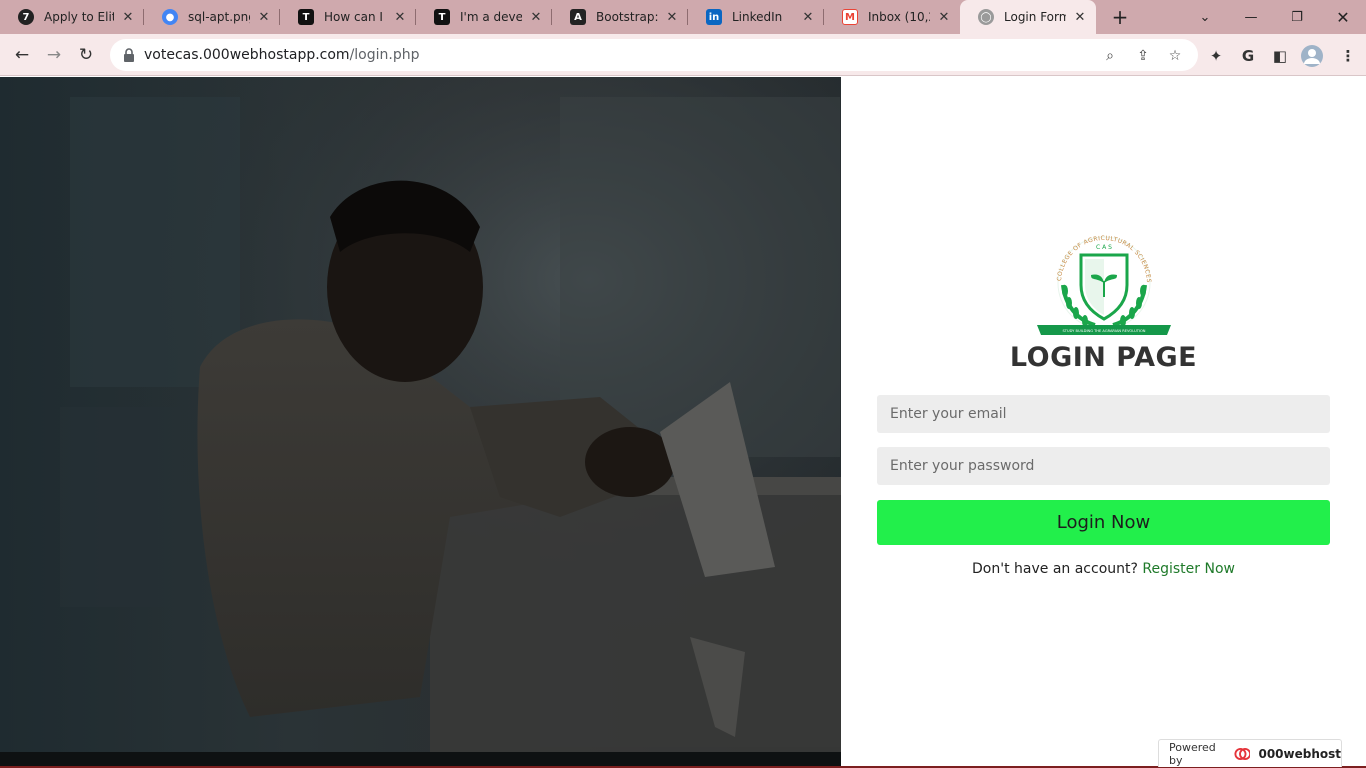  I want to click on new-tab-button: +, so click(1120, 17).